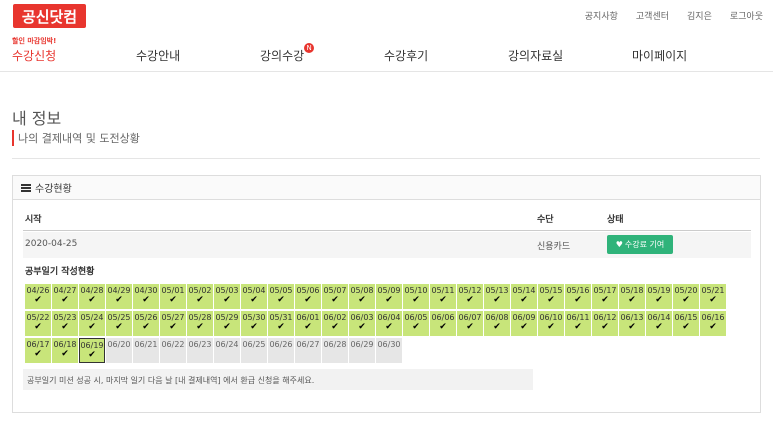  I want to click on calendar-day-label: 05/04, so click(254, 290).